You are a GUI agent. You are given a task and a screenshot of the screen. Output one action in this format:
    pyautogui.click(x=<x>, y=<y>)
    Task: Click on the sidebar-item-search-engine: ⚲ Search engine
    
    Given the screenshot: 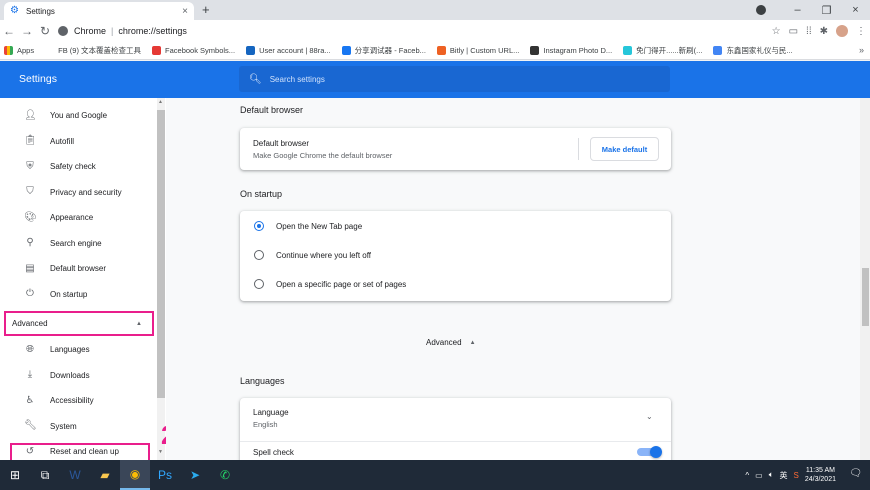 What is the action you would take?
    pyautogui.click(x=77, y=243)
    